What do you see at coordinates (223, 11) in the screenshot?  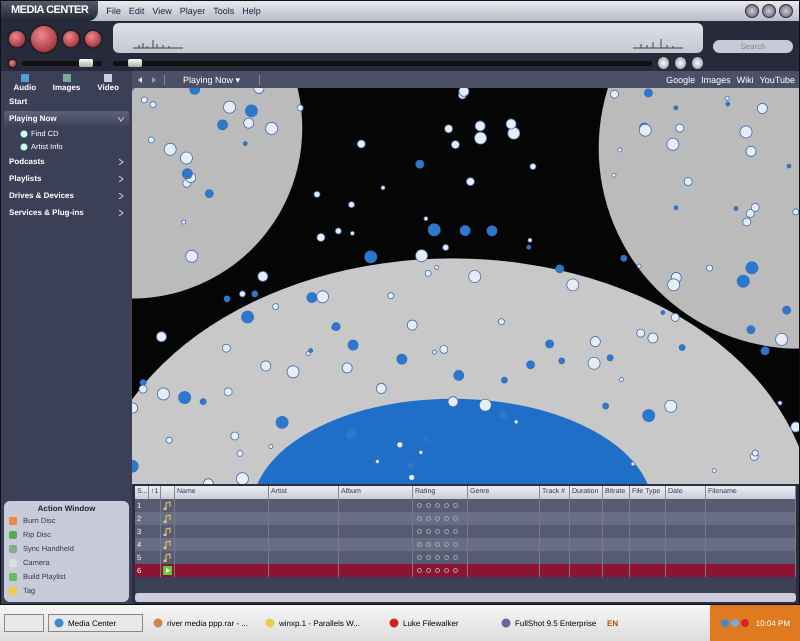 I see `menu-item: Tools` at bounding box center [223, 11].